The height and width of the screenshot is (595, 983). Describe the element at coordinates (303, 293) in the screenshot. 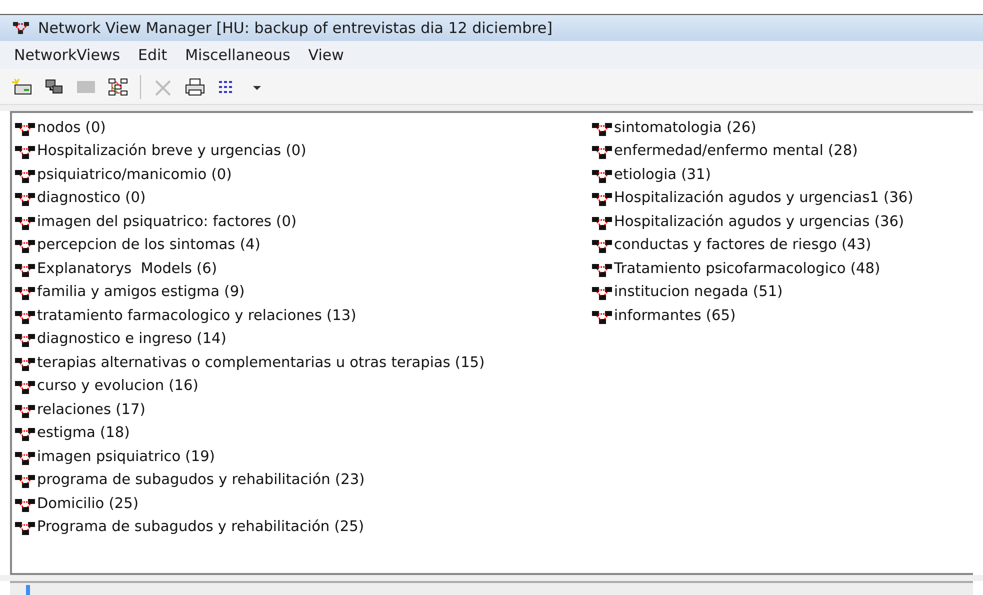

I see `network-view-item: familia y amigos estigma (9)` at that location.